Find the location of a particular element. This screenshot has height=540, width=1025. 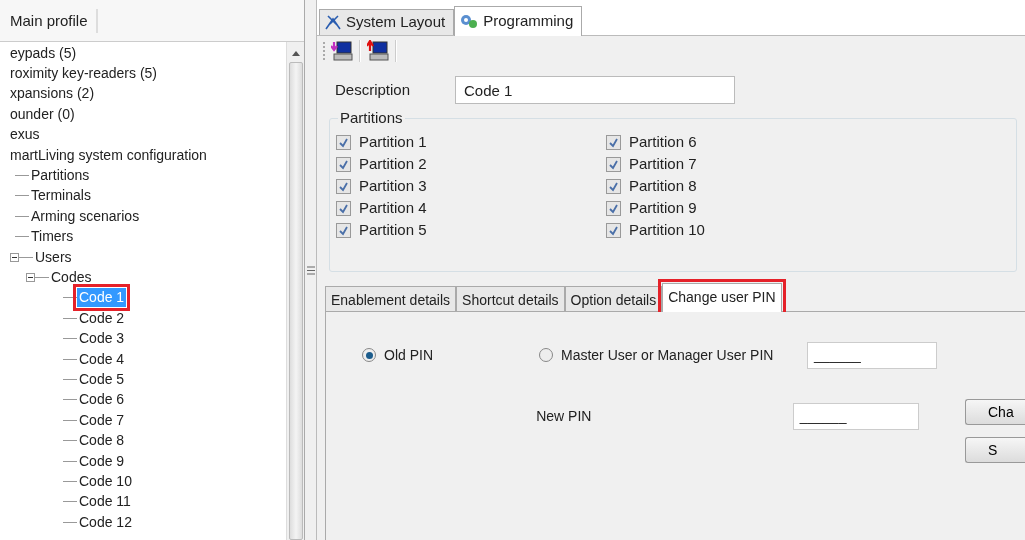

pin-field: ______ is located at coordinates (872, 355).